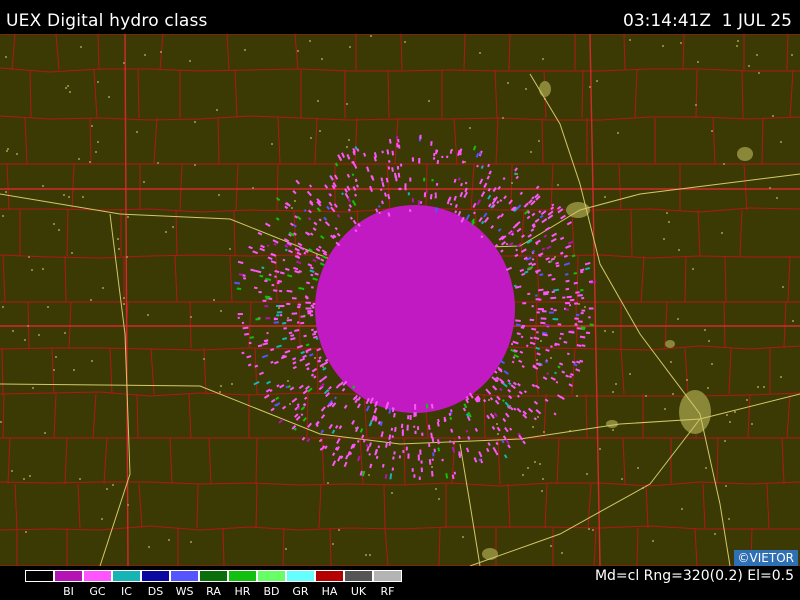  I want to click on city-area, so click(695, 412).